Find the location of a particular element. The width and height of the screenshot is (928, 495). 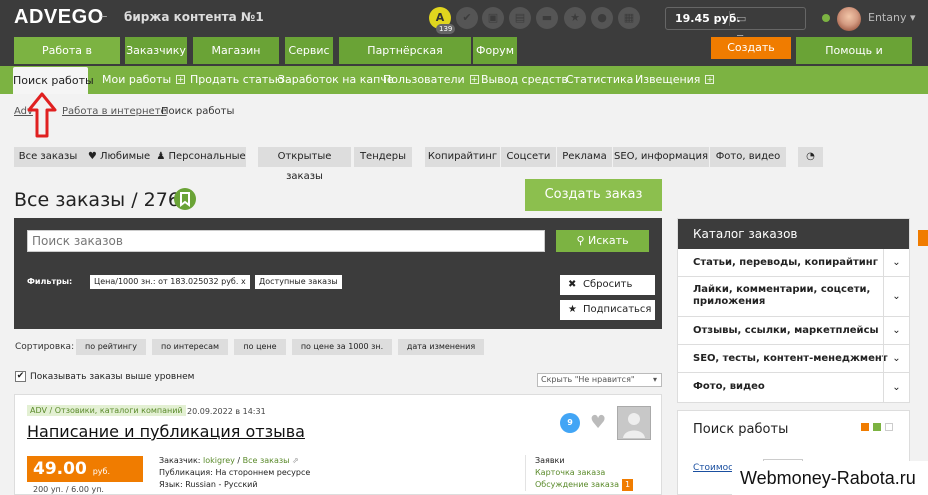

sort-price: по цене is located at coordinates (260, 347).